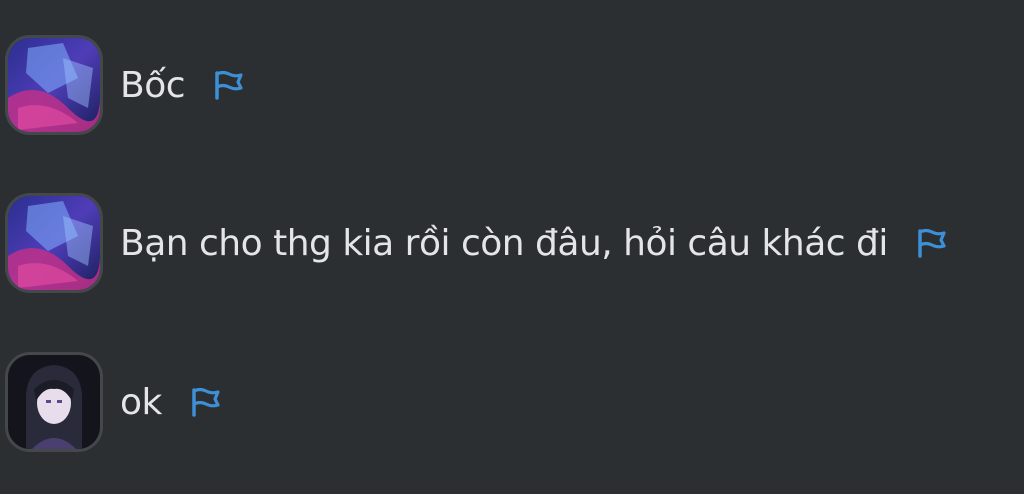 Image resolution: width=1024 pixels, height=494 pixels. I want to click on chat-message: Bốc, so click(126, 85).